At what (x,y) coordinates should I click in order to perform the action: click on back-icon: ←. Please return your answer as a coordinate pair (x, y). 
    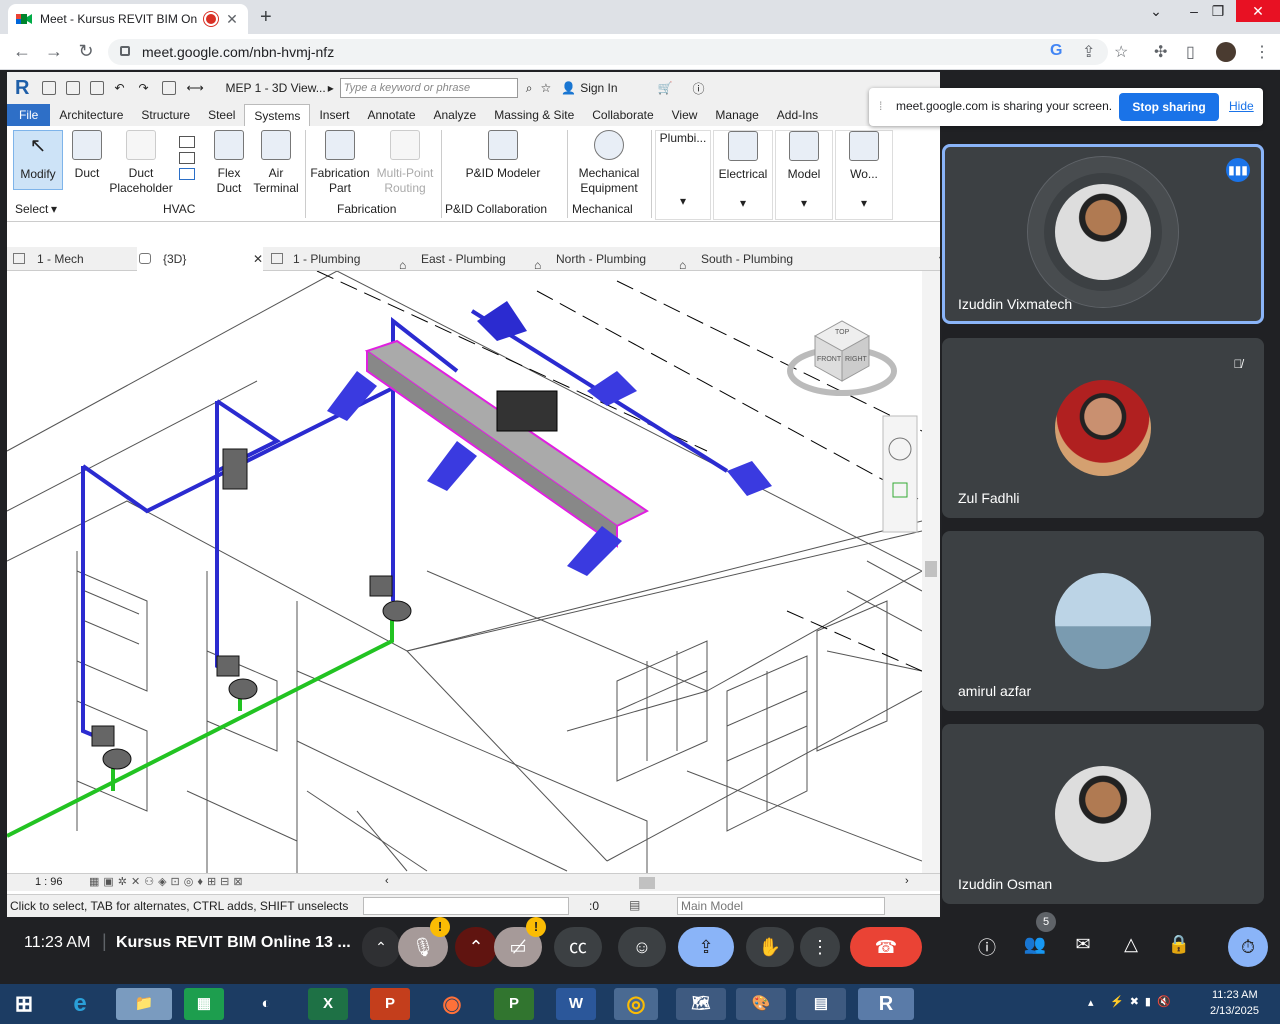
    Looking at the image, I should click on (22, 51).